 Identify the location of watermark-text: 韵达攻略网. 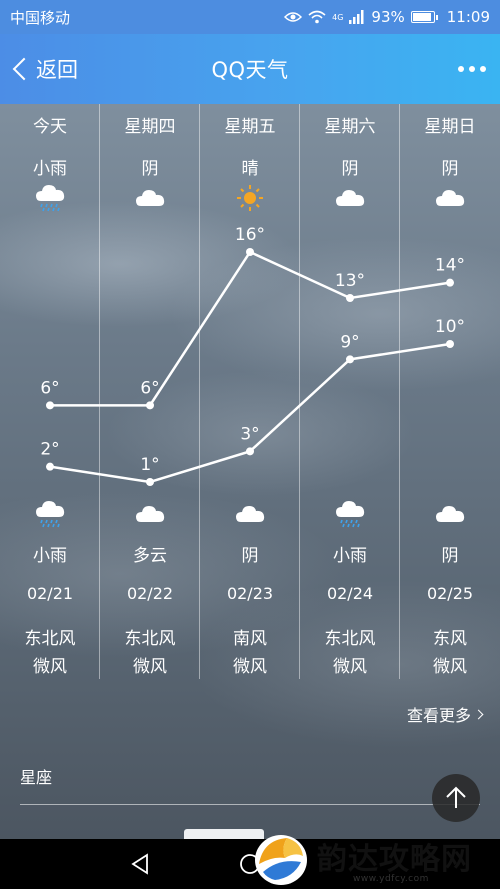
(394, 859).